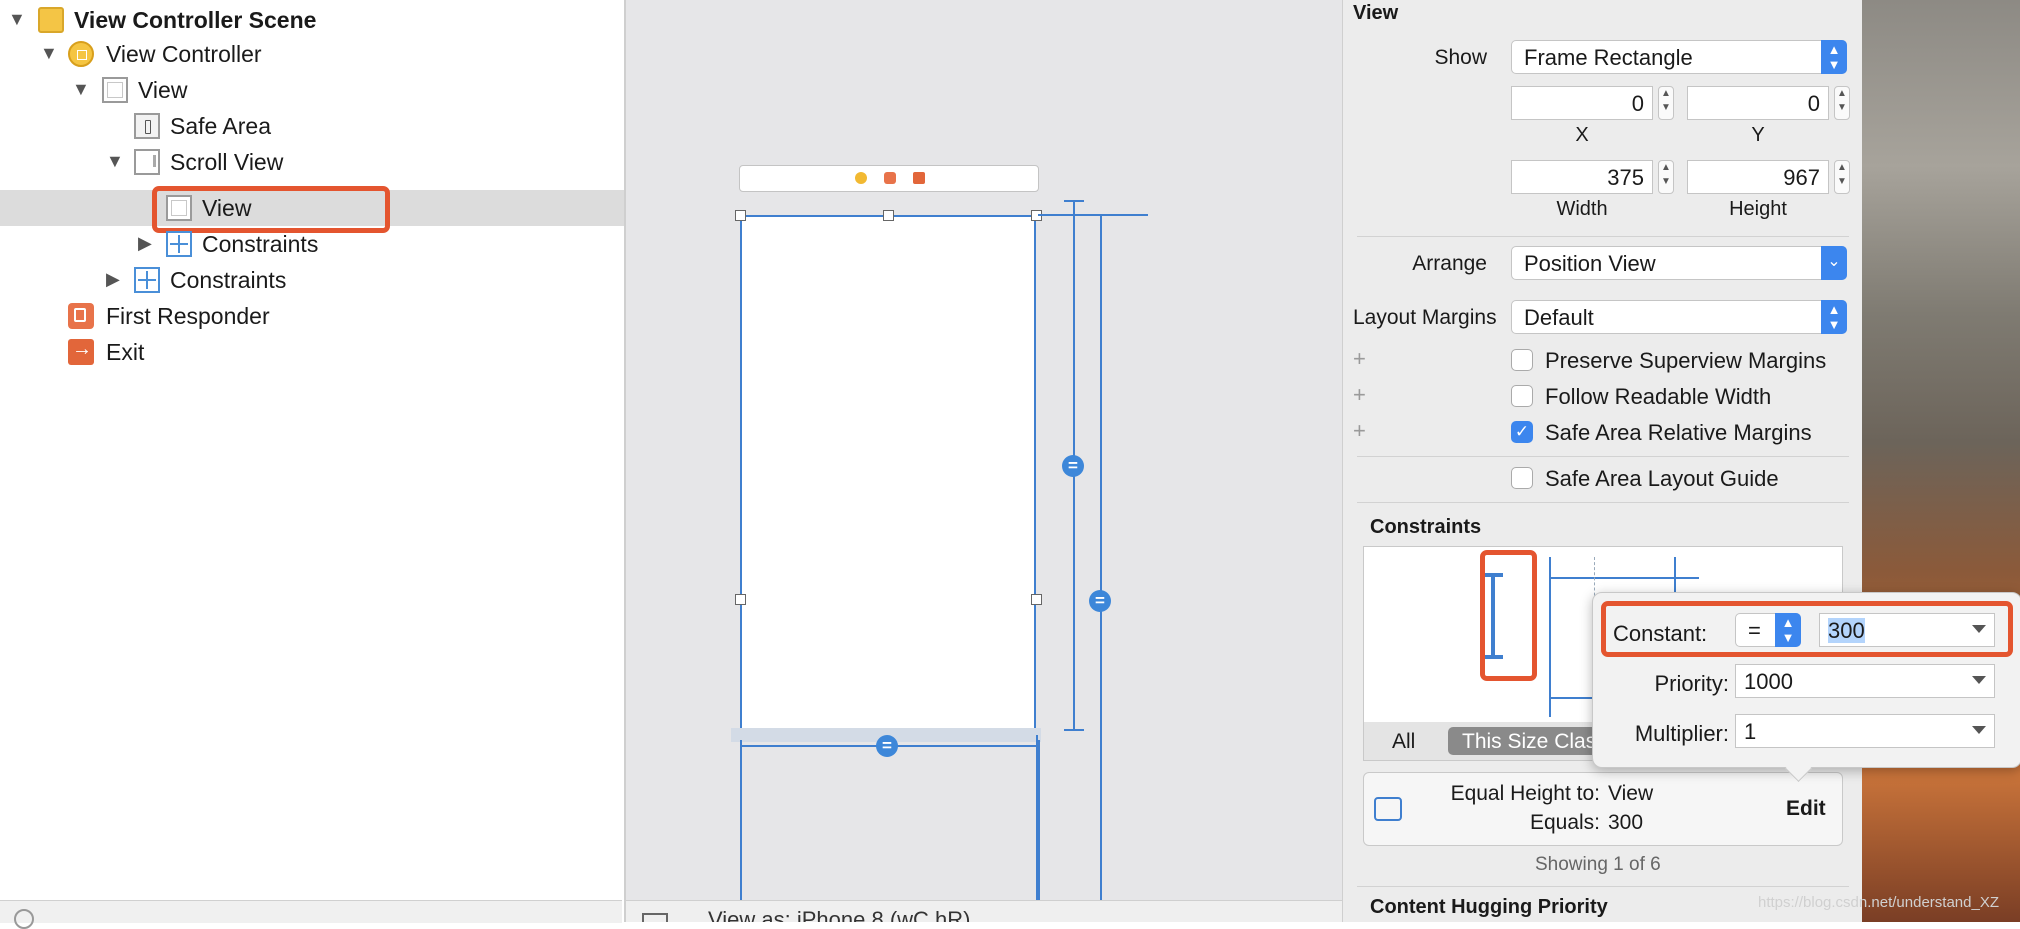  Describe the element at coordinates (1865, 731) in the screenshot. I see `multiplier-field: 1` at that location.